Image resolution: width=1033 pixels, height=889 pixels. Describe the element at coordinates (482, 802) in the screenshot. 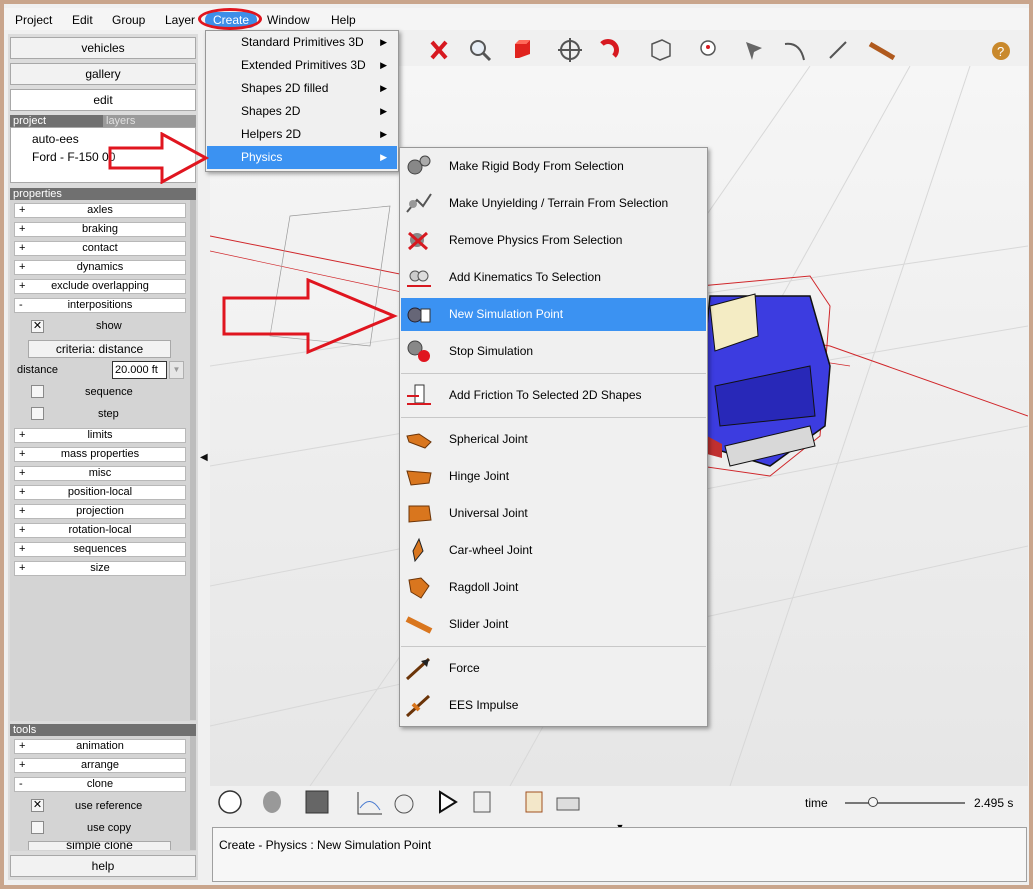

I see `playlist-icon` at that location.